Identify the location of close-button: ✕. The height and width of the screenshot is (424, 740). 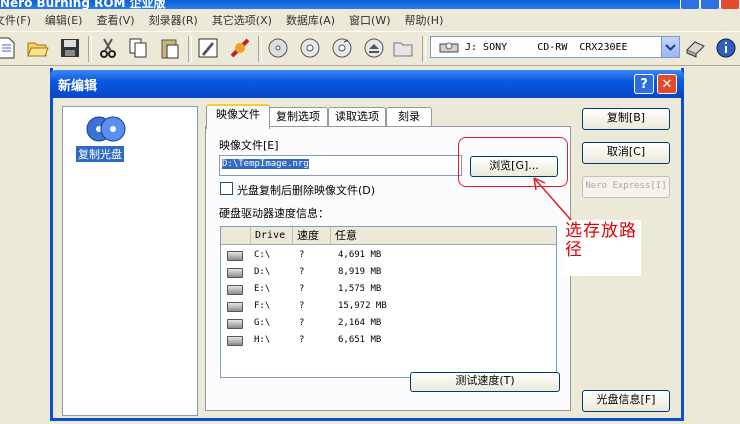
(667, 84).